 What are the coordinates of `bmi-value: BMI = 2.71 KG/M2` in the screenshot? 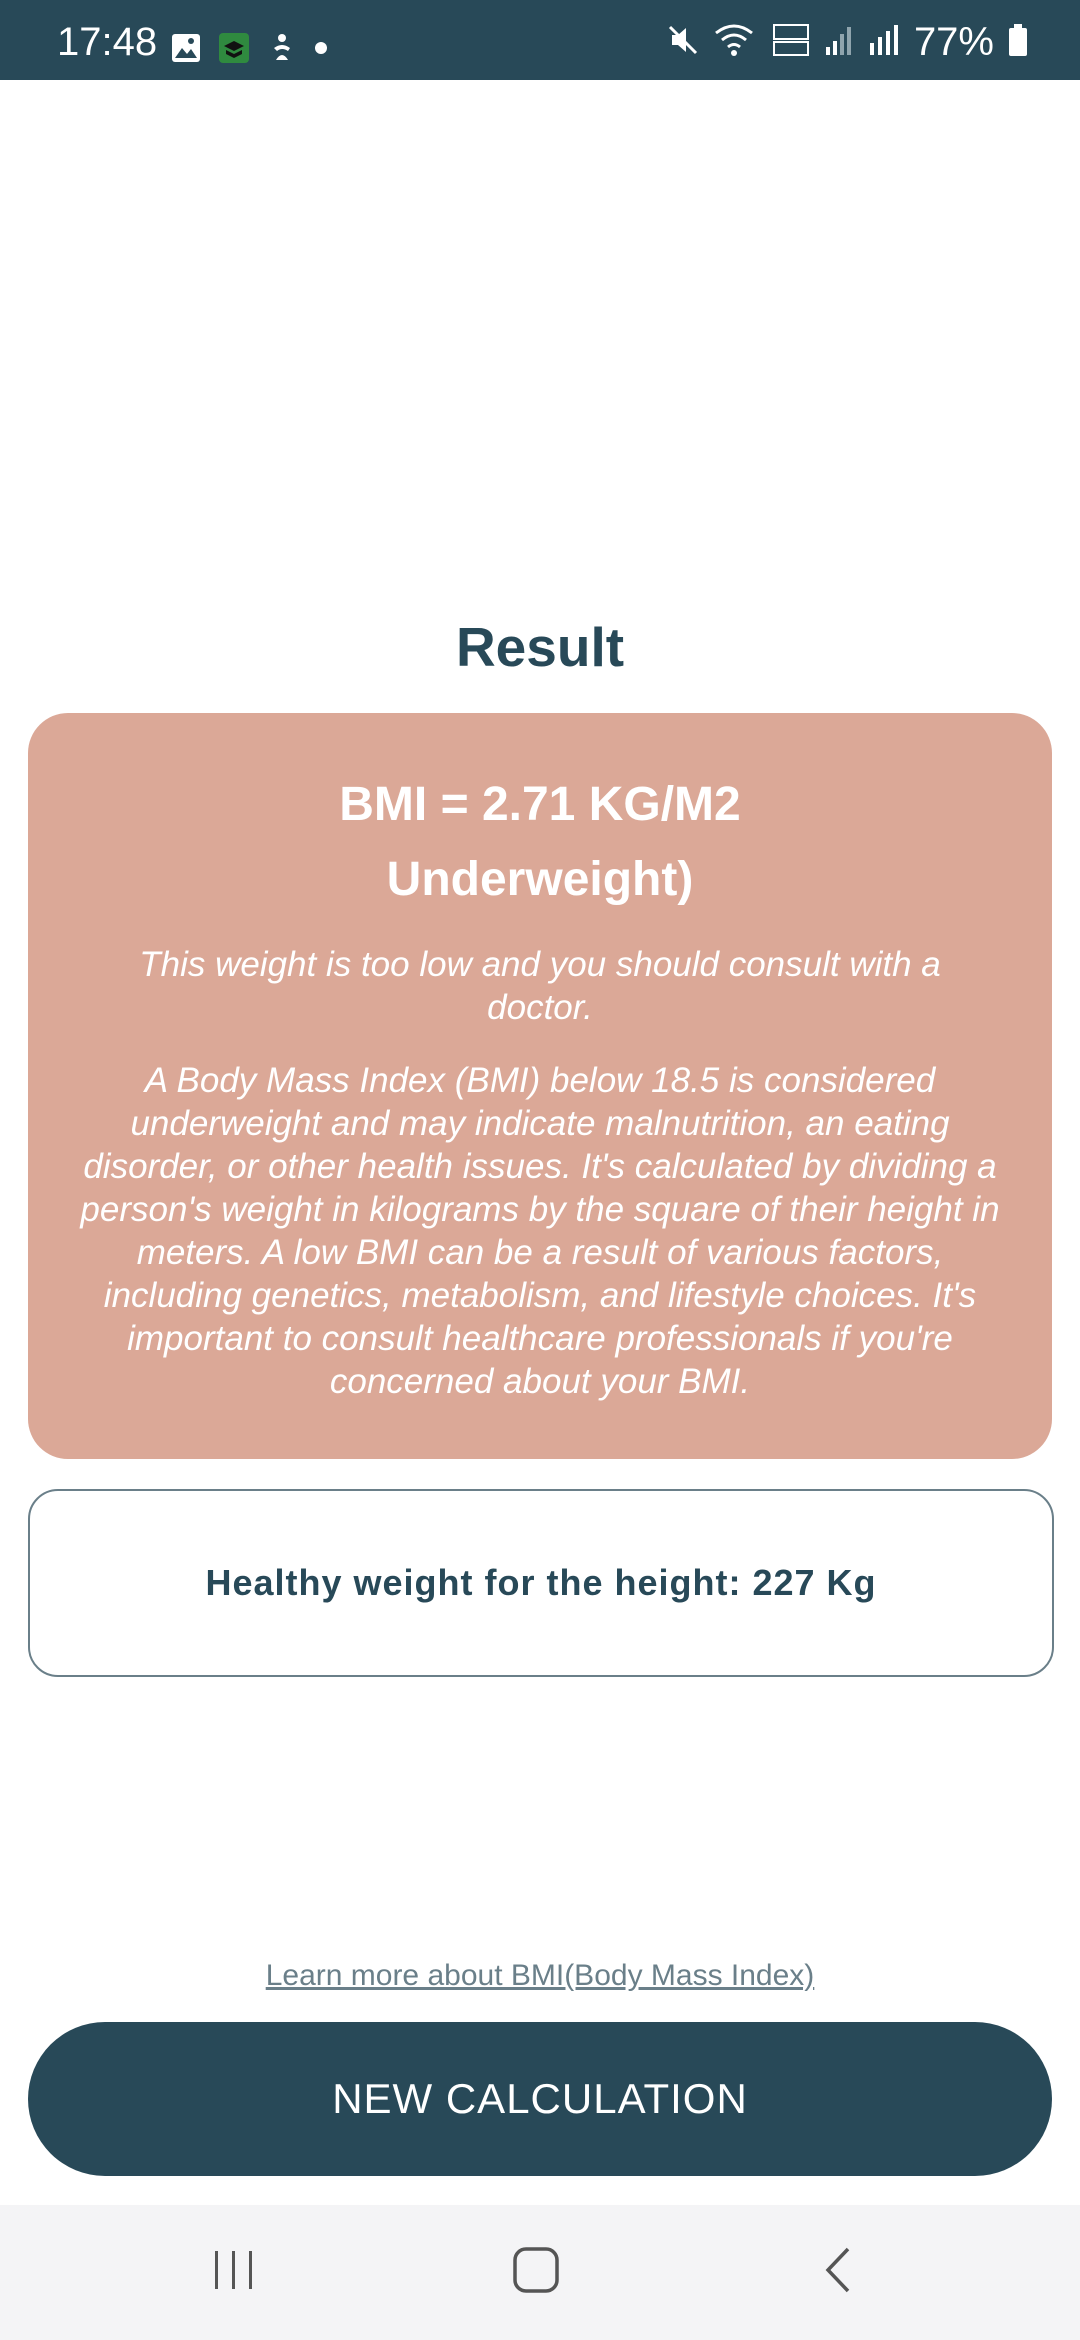 It's located at (540, 804).